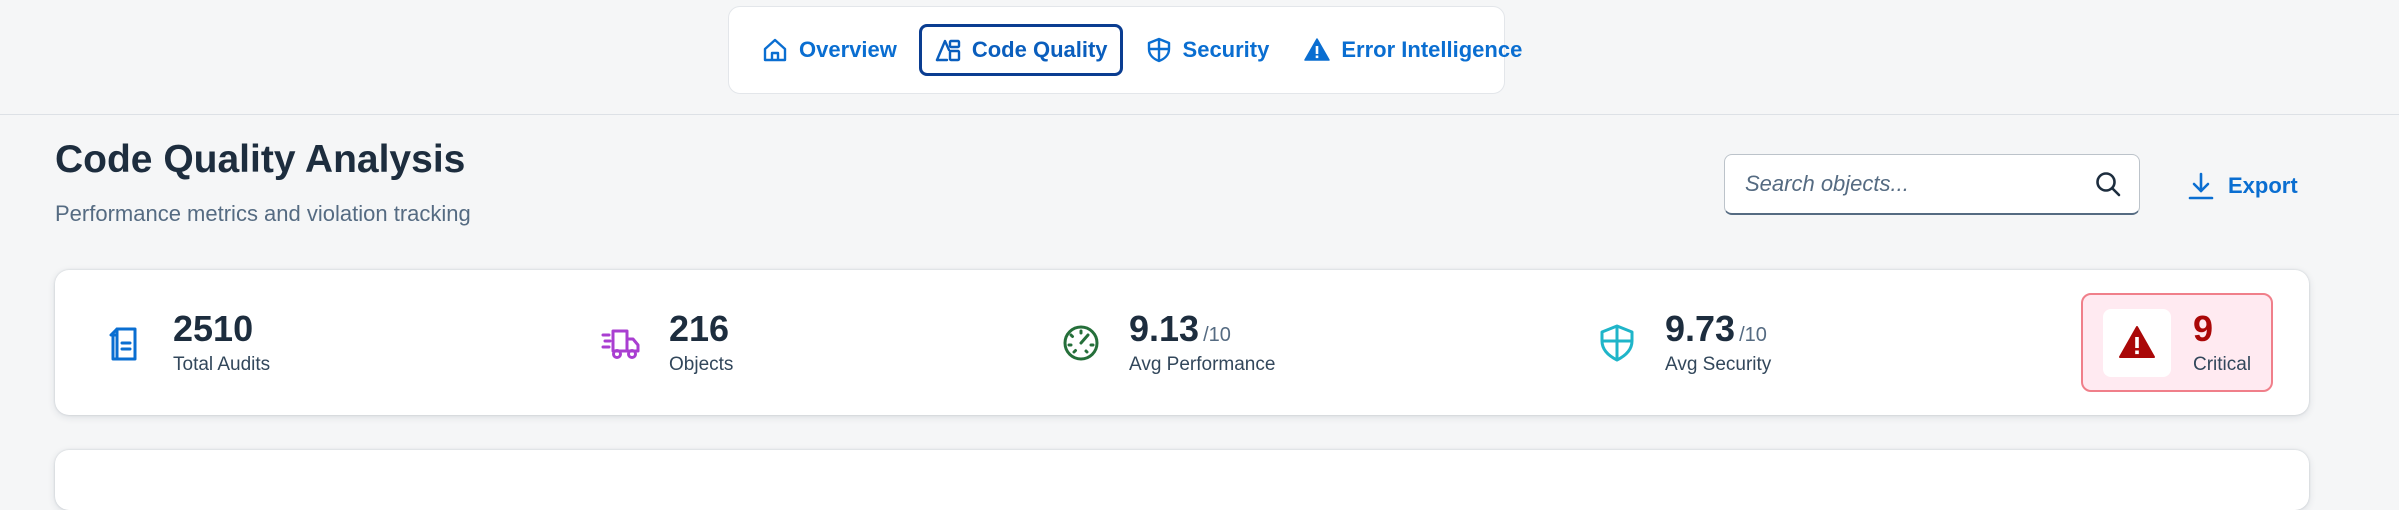 This screenshot has width=2399, height=510. I want to click on kpi-objects: 216 Objects, so click(666, 342).